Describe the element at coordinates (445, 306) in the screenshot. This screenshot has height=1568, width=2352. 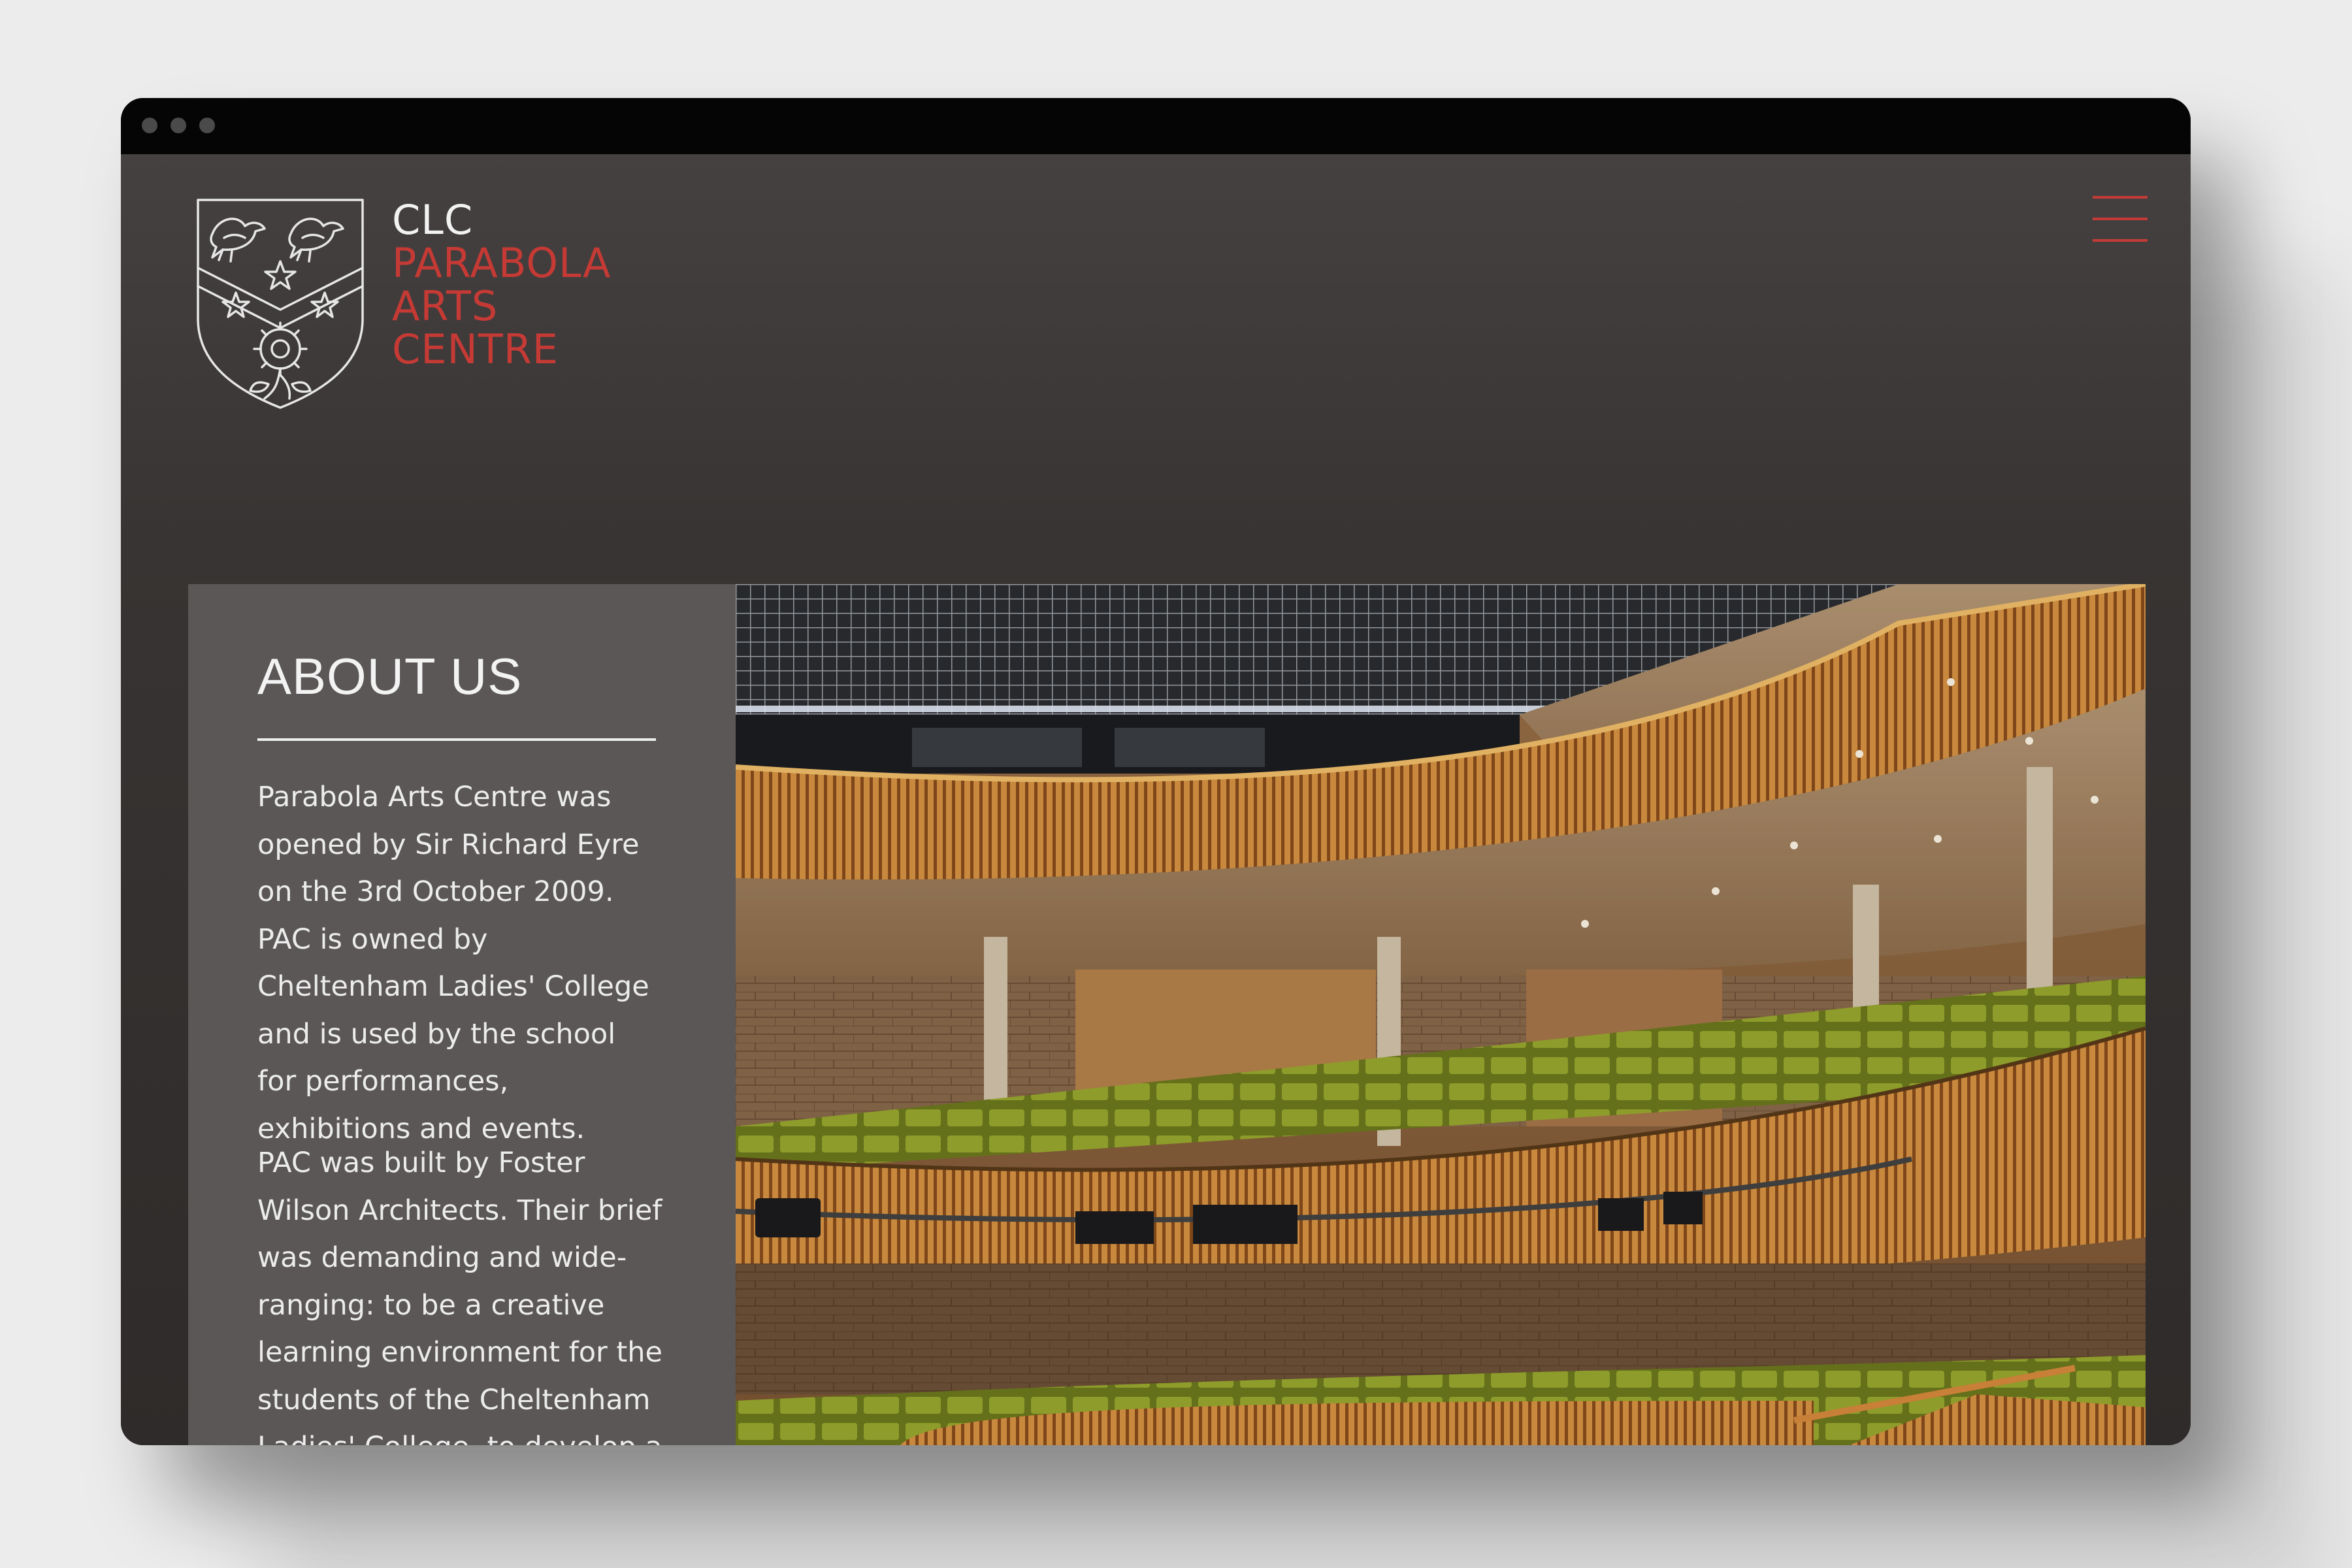
I see `logo-line-arts: ARTS` at that location.